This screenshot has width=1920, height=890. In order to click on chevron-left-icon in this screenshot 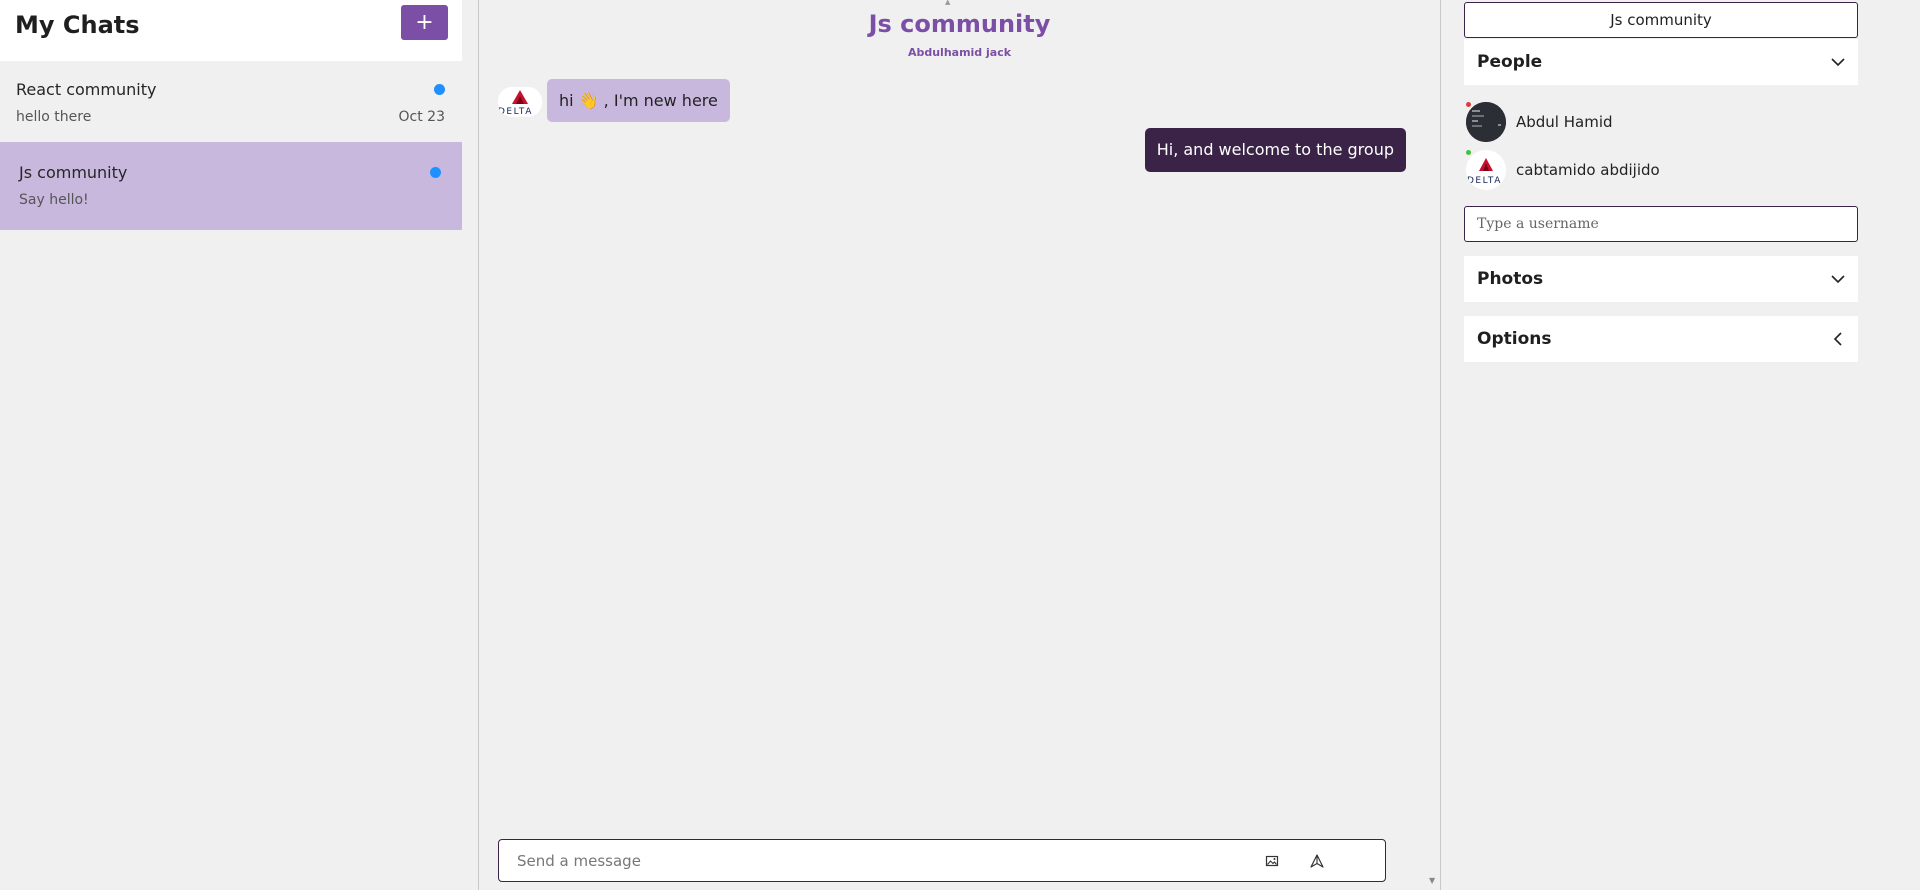, I will do `click(1838, 339)`.